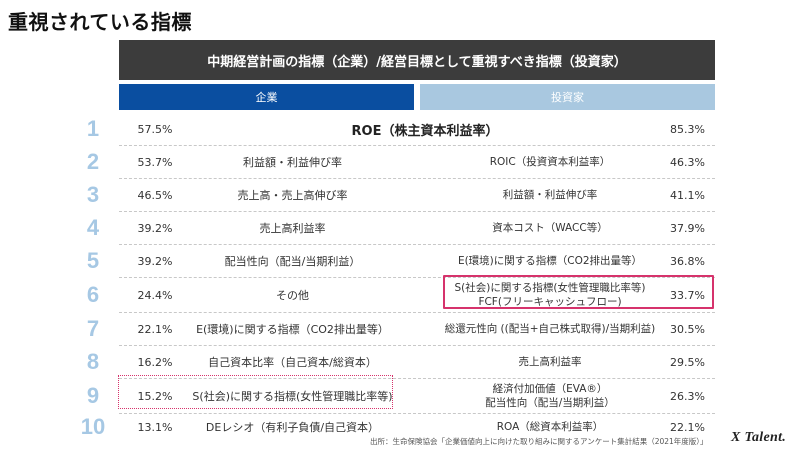 The height and width of the screenshot is (450, 800). What do you see at coordinates (292, 228) in the screenshot?
I see `corporate-indicator: 売上高利益率` at bounding box center [292, 228].